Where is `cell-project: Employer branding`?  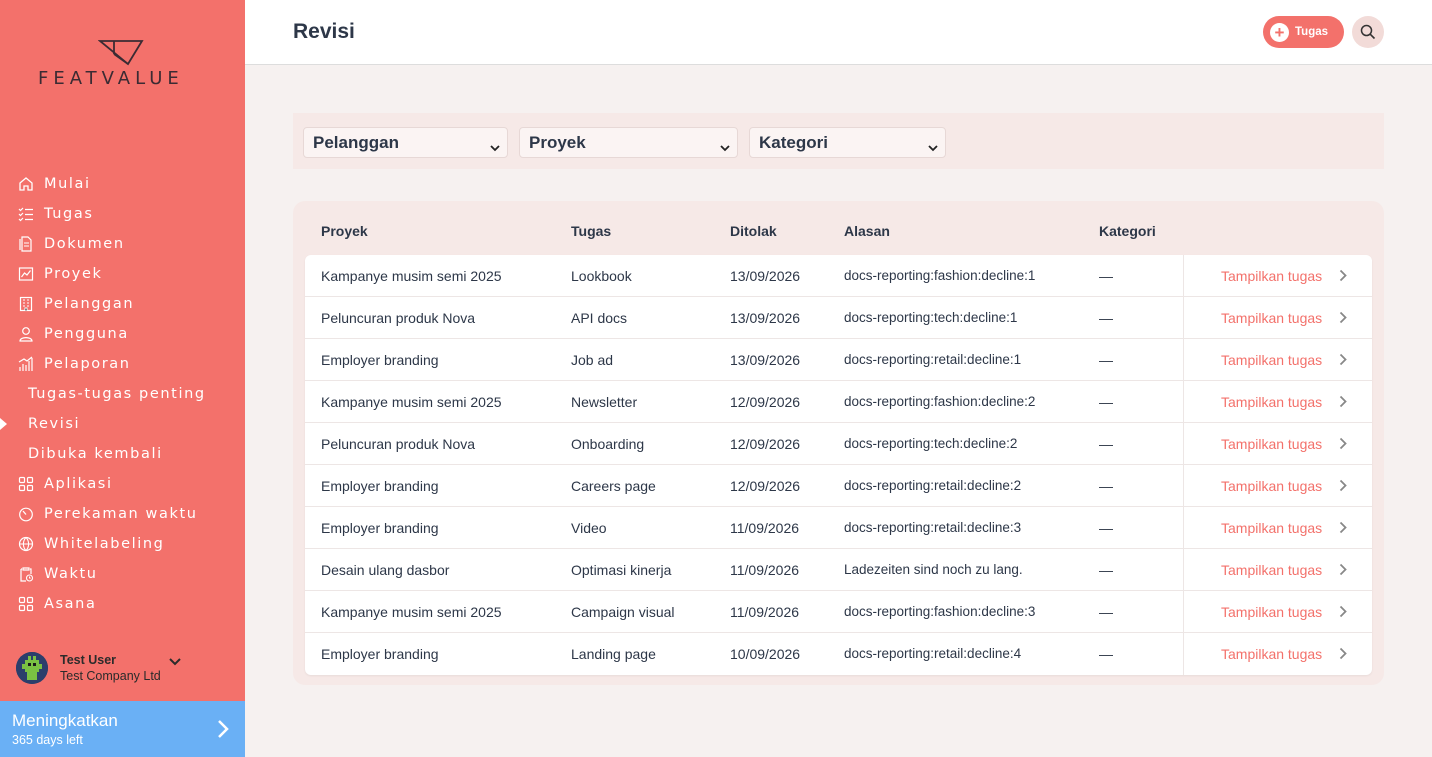 cell-project: Employer branding is located at coordinates (380, 360).